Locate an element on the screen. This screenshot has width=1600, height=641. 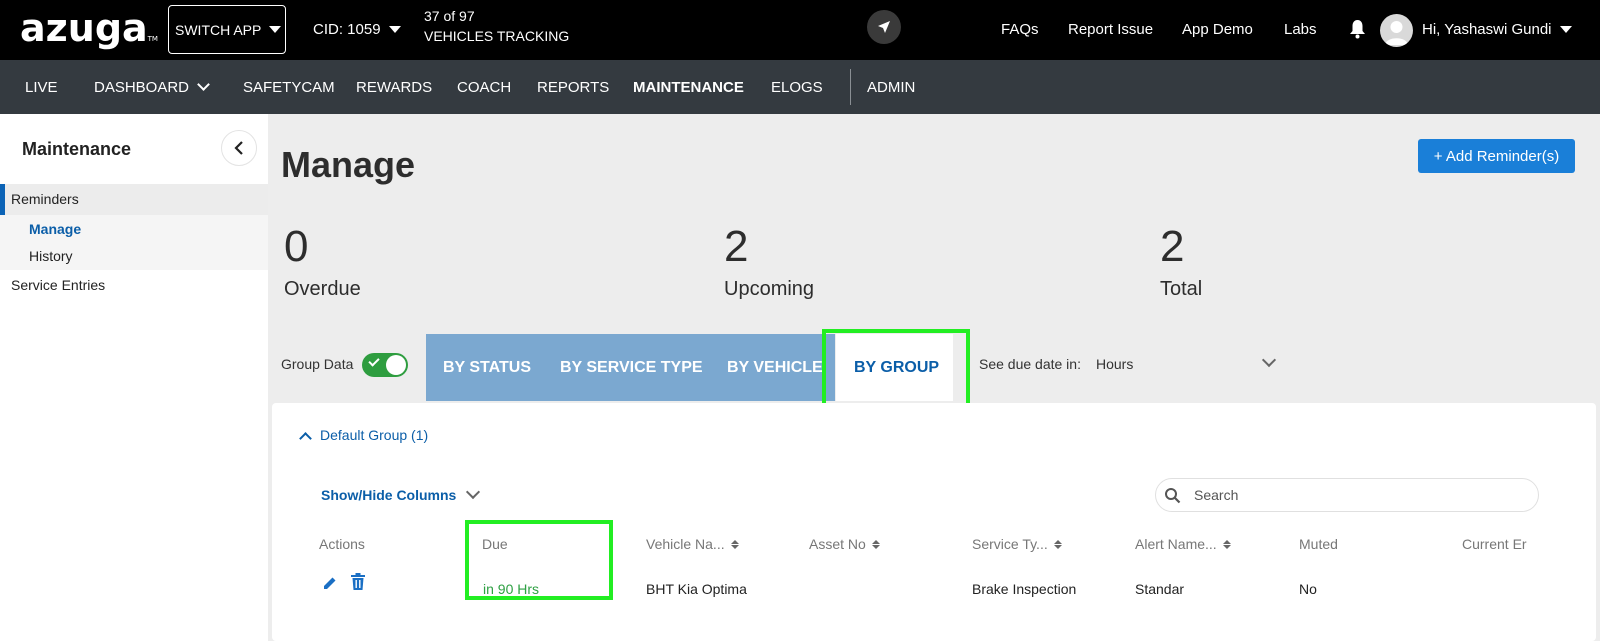
column-header-current-er: Current Er is located at coordinates (1494, 544).